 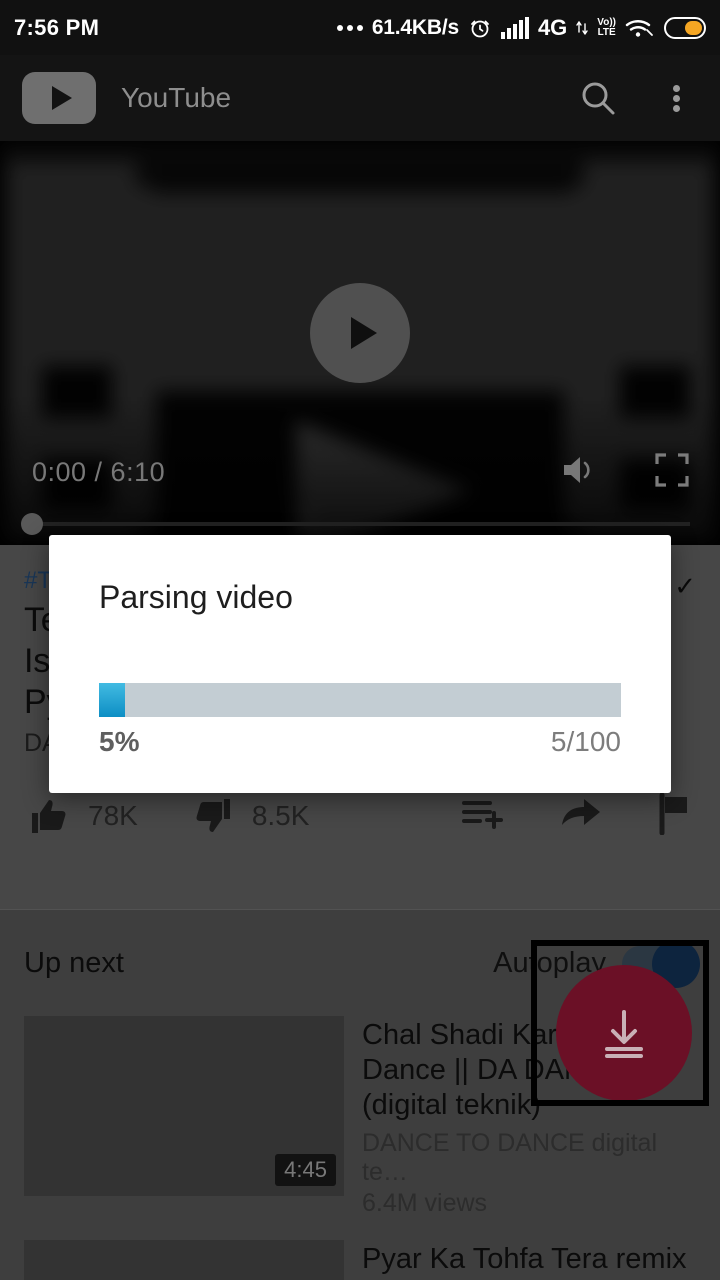 What do you see at coordinates (360, 1260) in the screenshot?
I see `list-item: Pyar Ka Tohfa Tera remix Dance` at bounding box center [360, 1260].